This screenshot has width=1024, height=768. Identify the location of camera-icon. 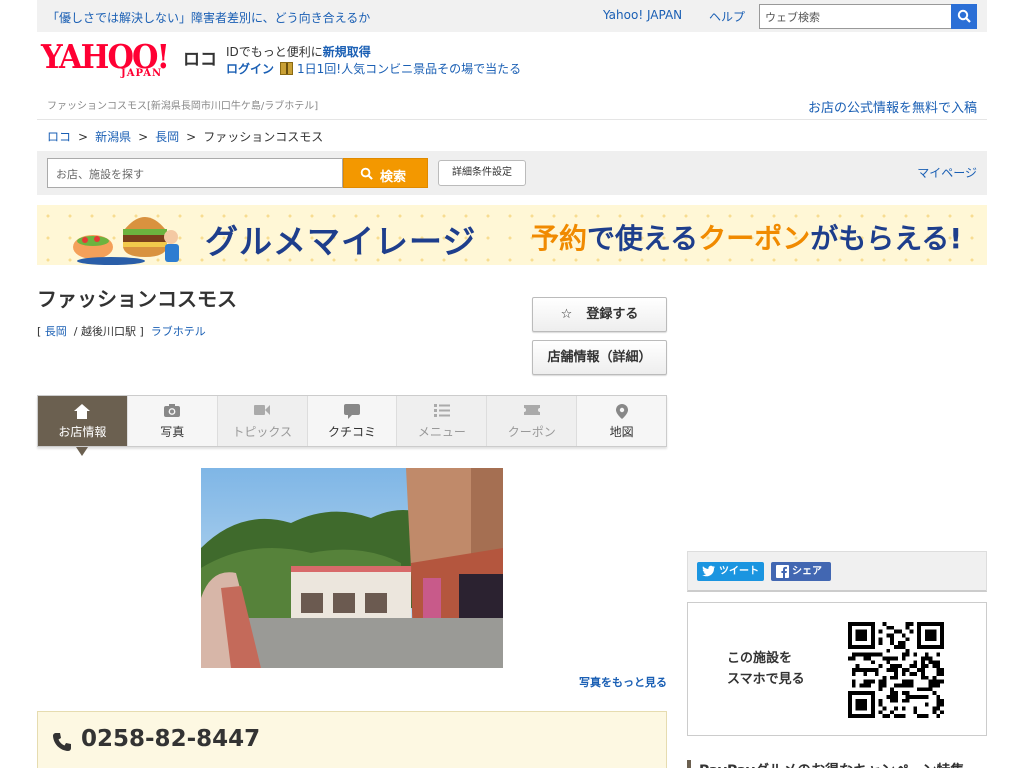
(172, 410).